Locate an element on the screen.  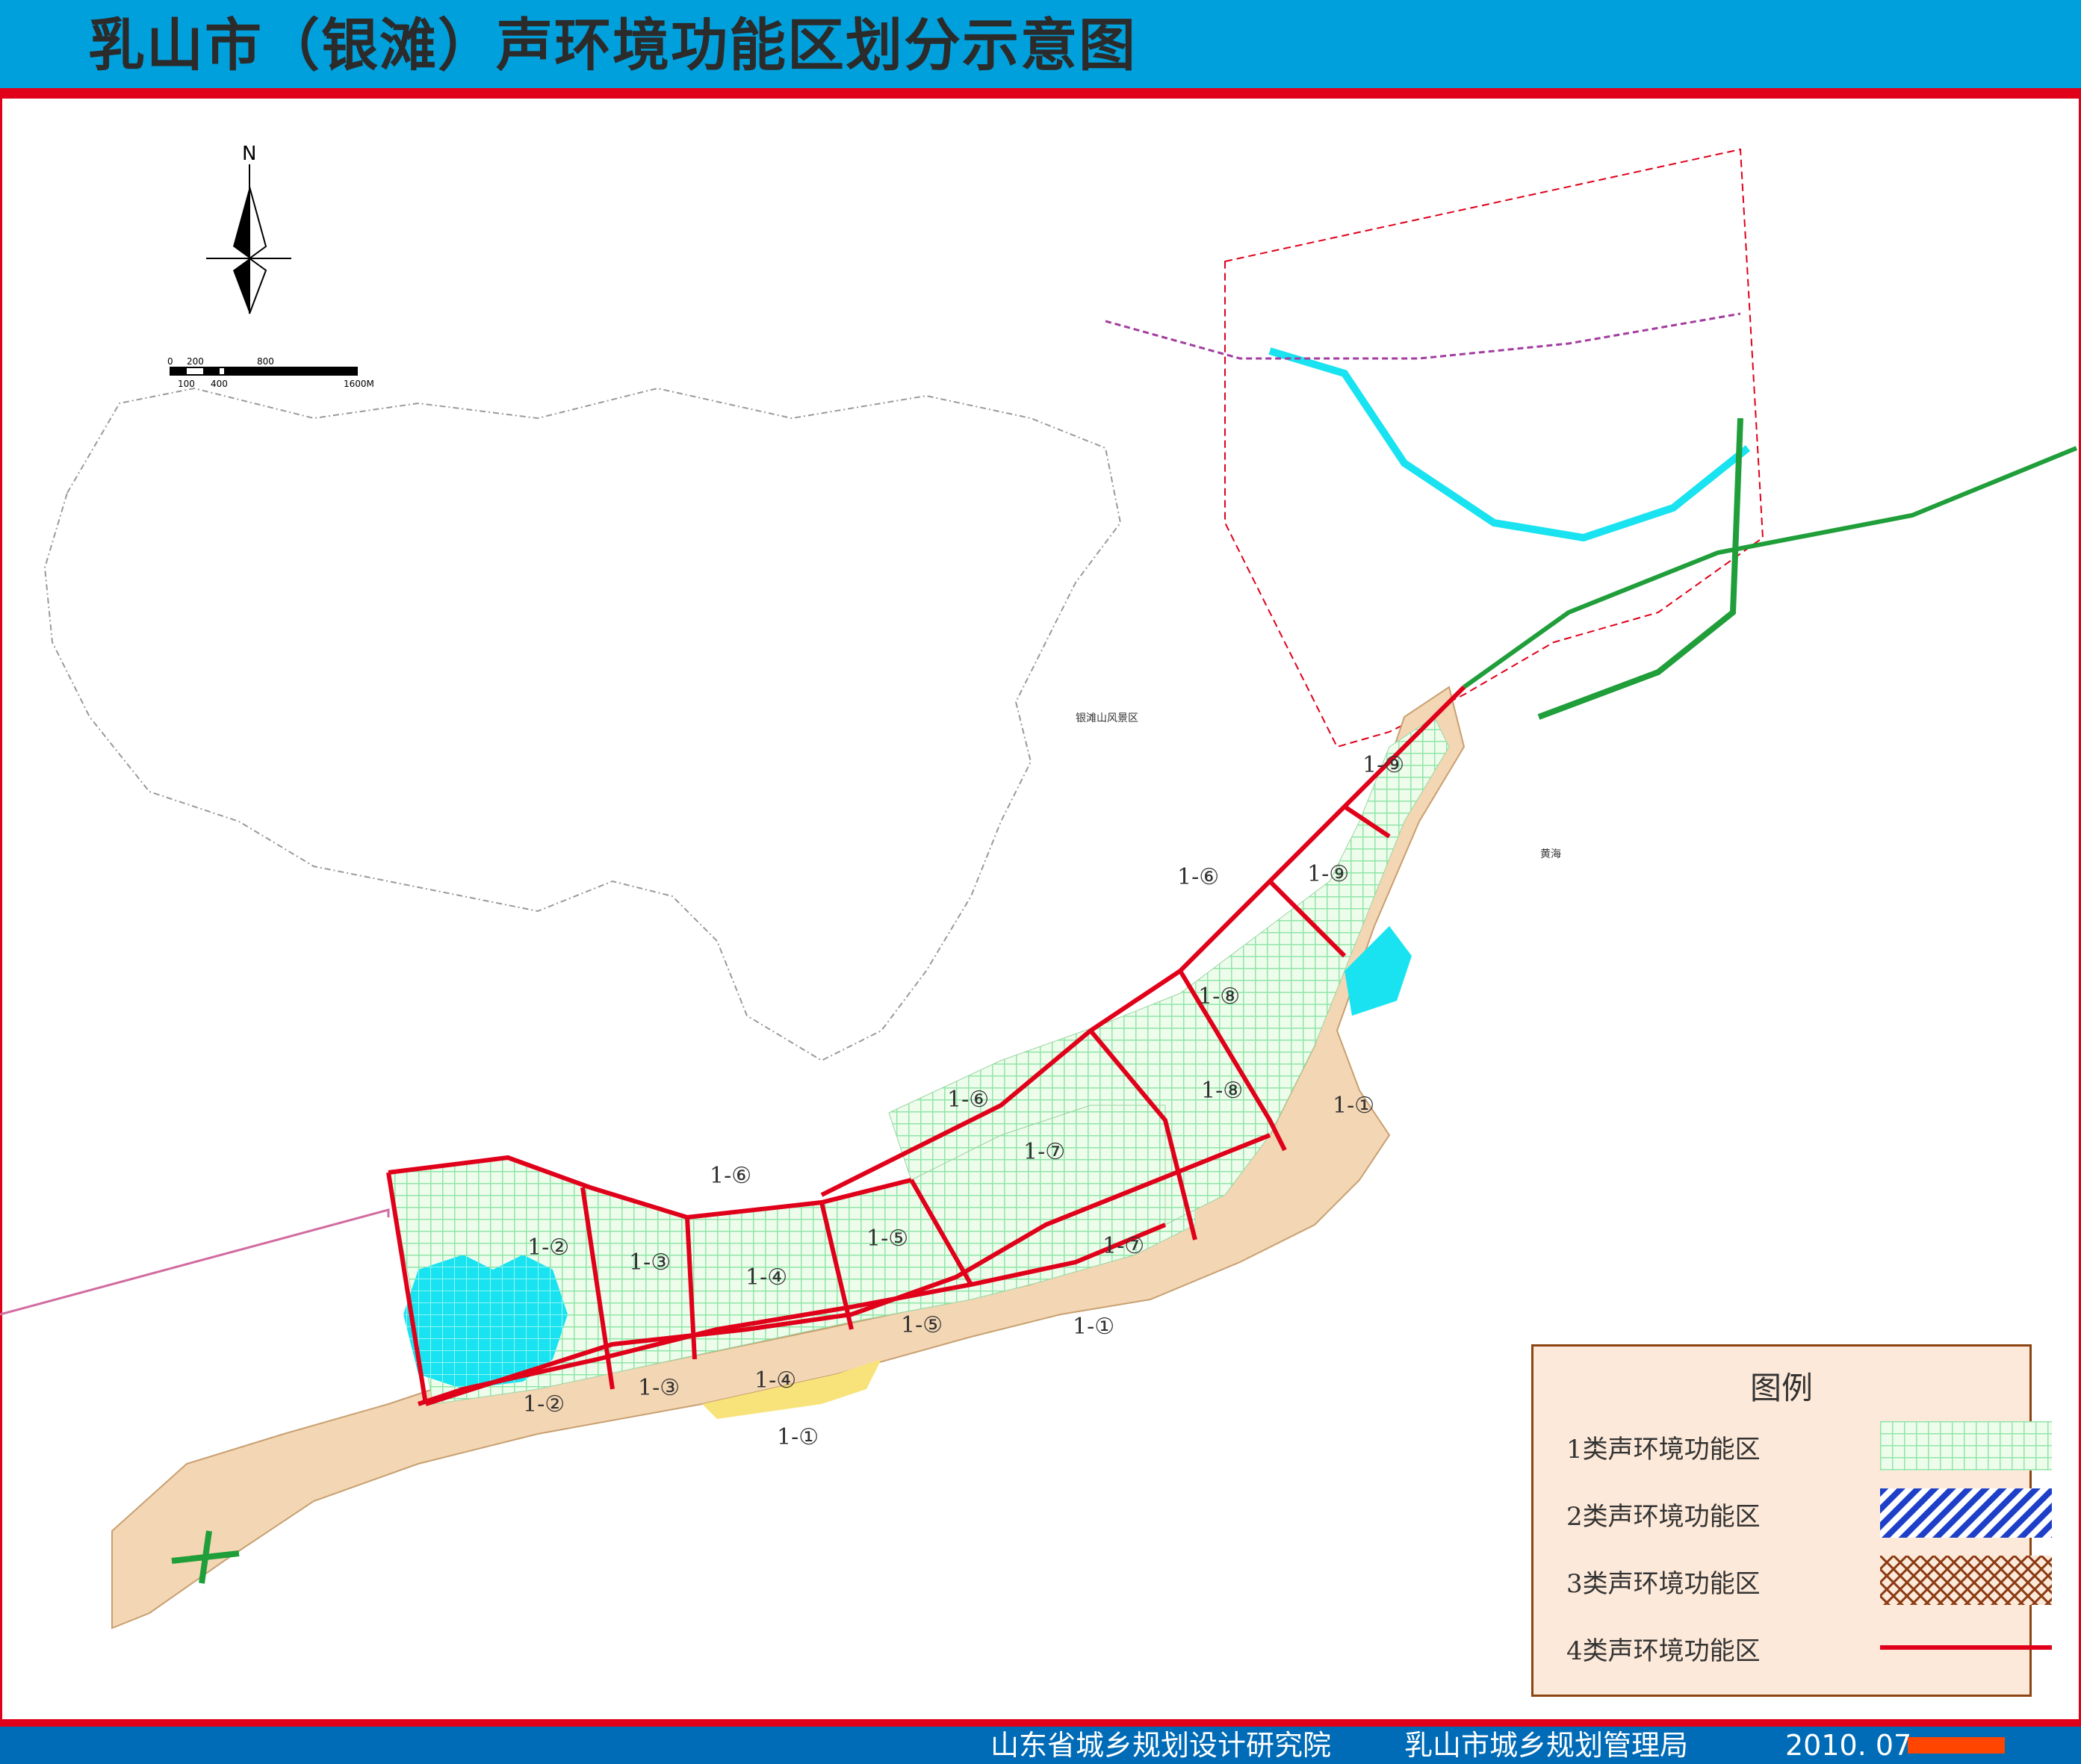
scale-tick-400: 400 is located at coordinates (219, 384).